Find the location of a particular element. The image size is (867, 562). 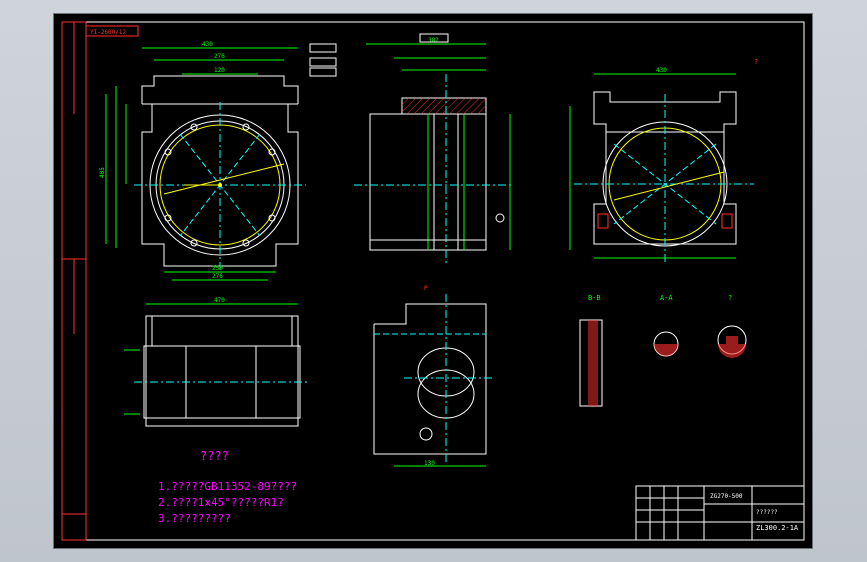

right-view: 430 ? is located at coordinates (663, 161).